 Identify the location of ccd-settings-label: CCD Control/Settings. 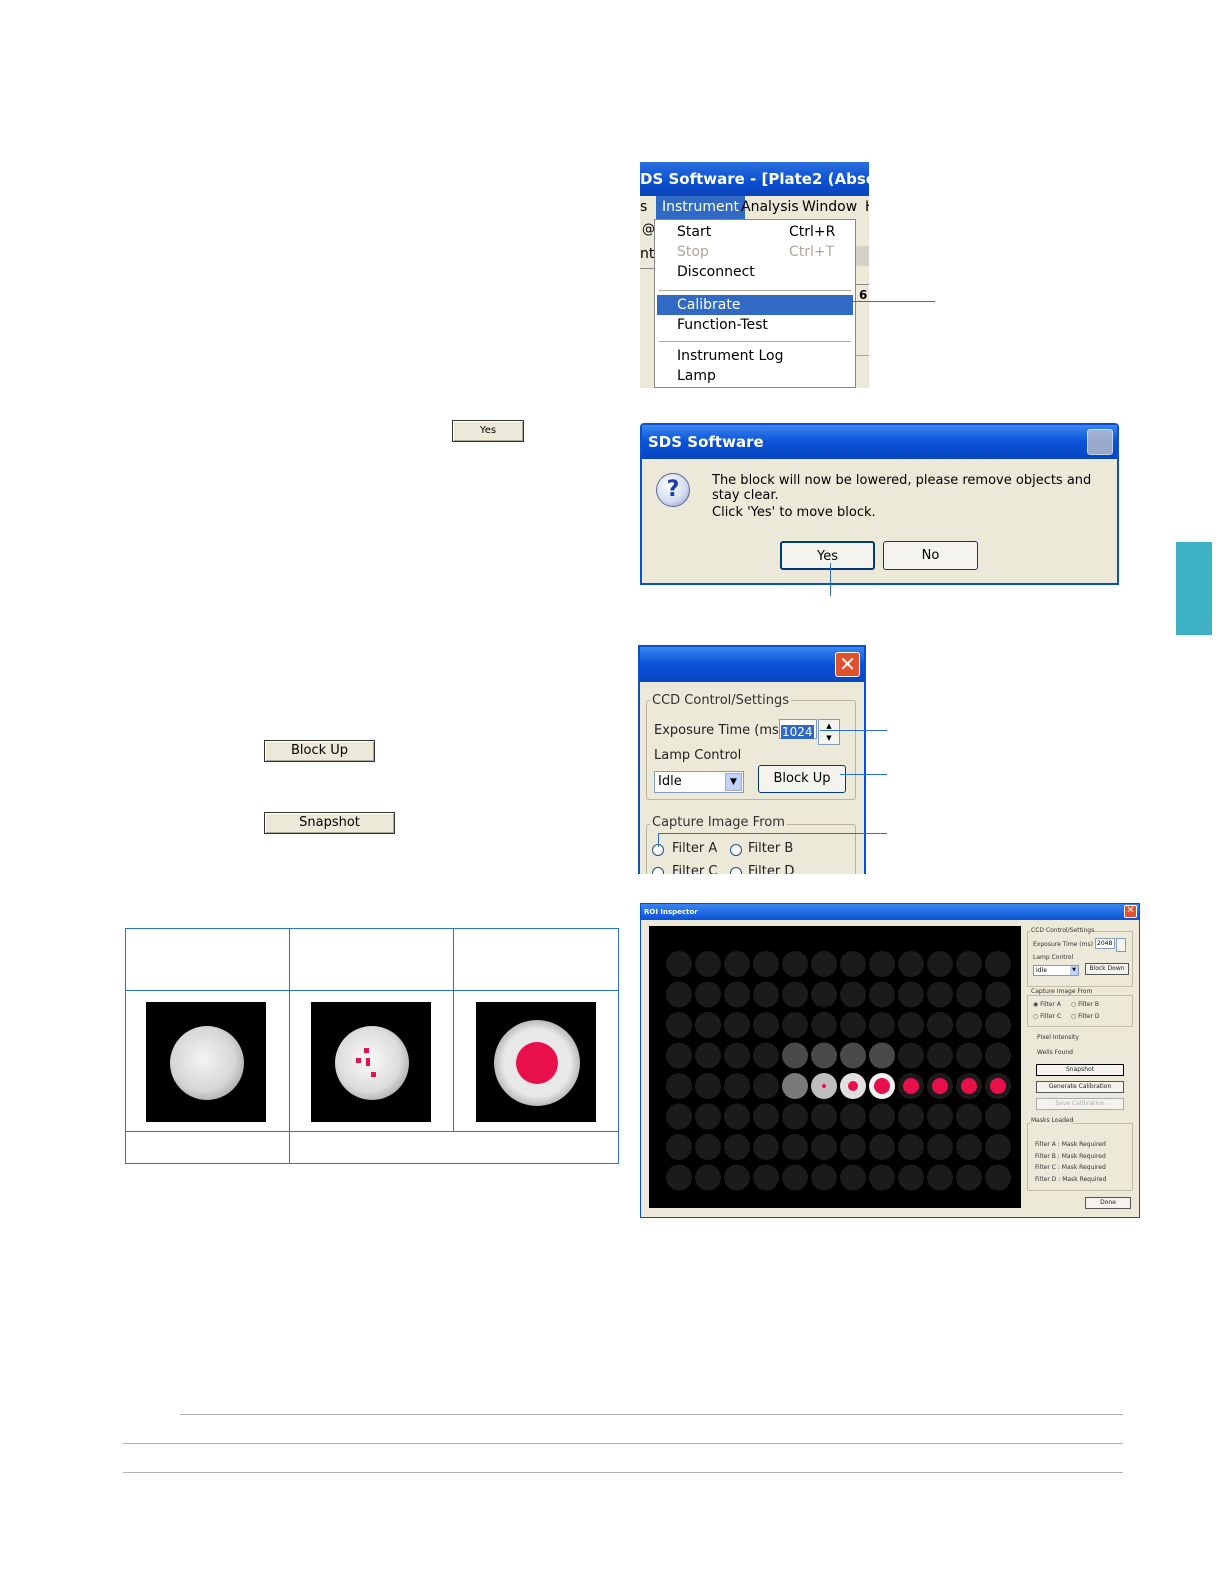
(720, 700).